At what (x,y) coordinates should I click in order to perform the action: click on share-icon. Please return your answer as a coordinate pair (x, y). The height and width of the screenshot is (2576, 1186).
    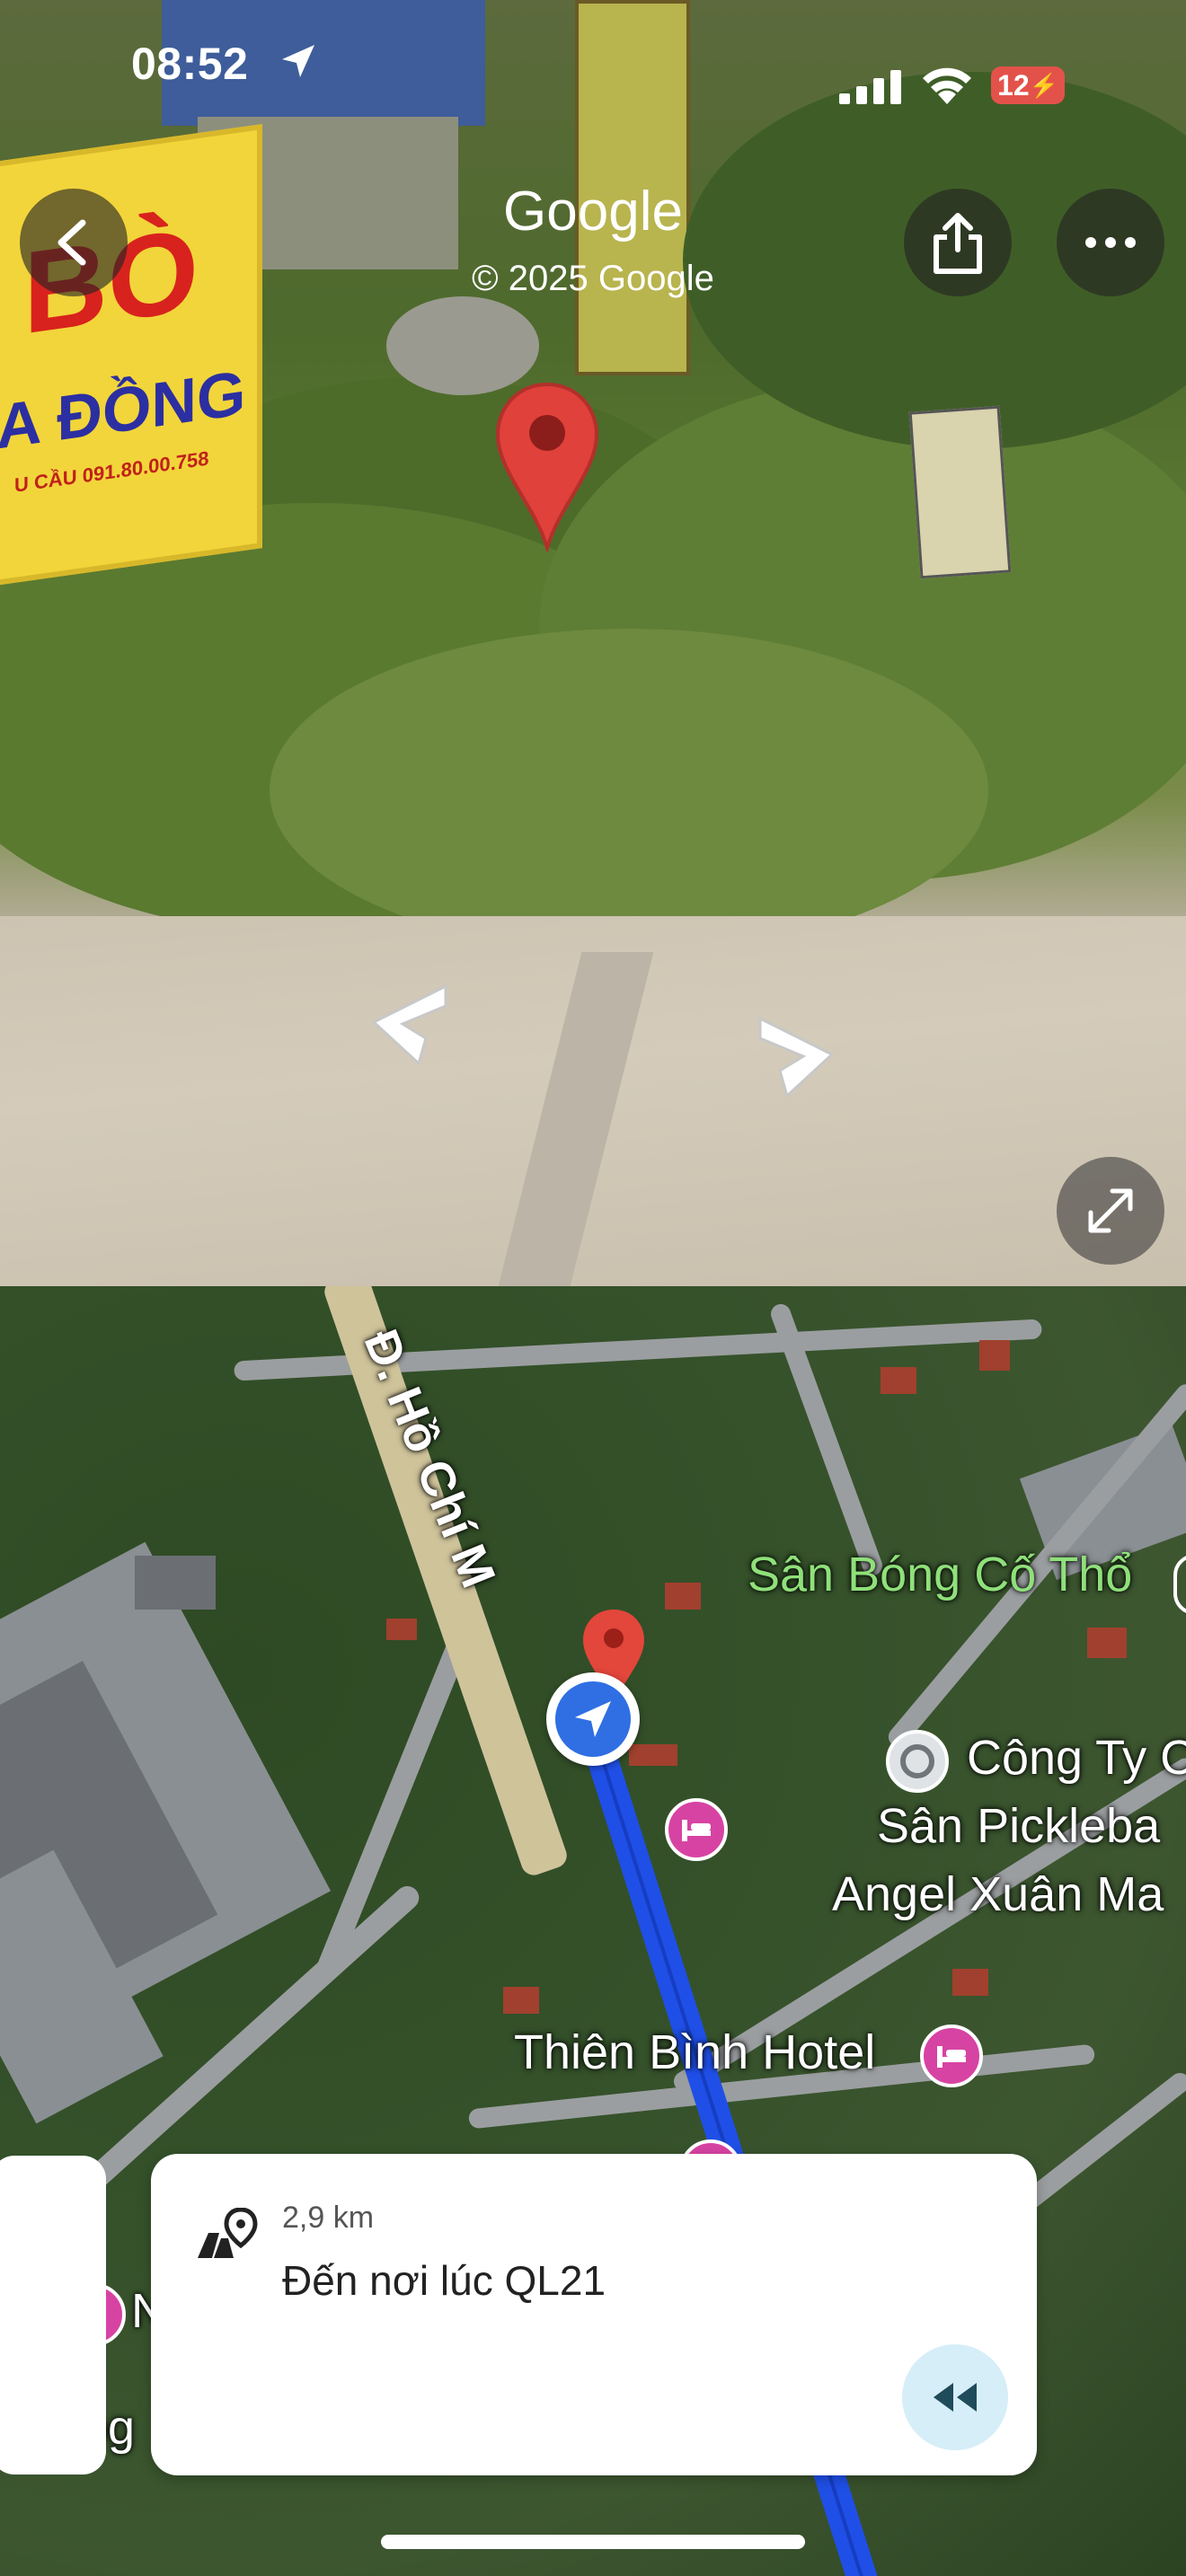
    Looking at the image, I should click on (958, 243).